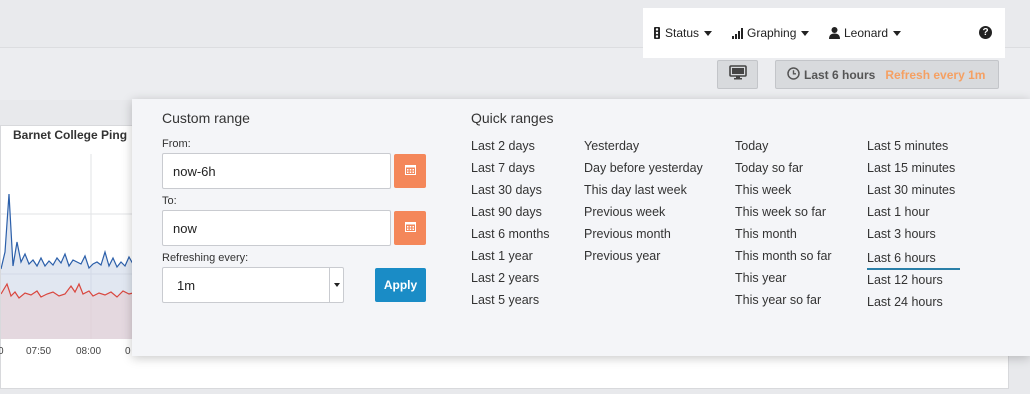 The image size is (1030, 394). What do you see at coordinates (793, 74) in the screenshot?
I see `clock-icon` at bounding box center [793, 74].